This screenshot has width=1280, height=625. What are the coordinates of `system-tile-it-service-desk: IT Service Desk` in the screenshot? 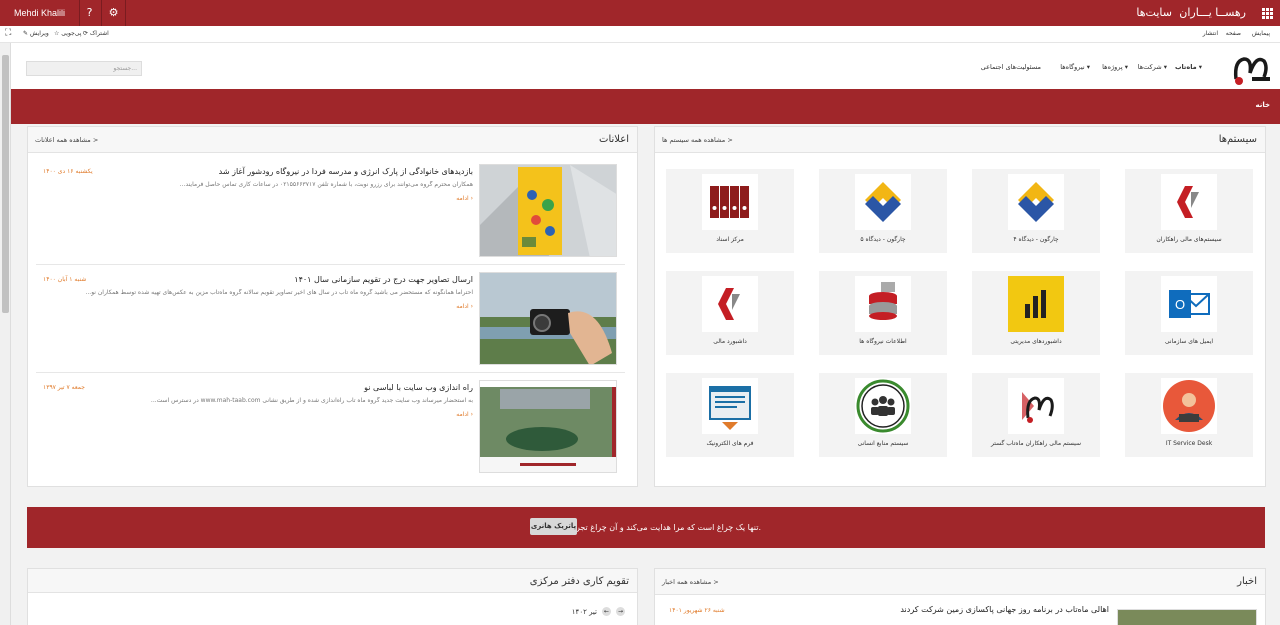 It's located at (1189, 415).